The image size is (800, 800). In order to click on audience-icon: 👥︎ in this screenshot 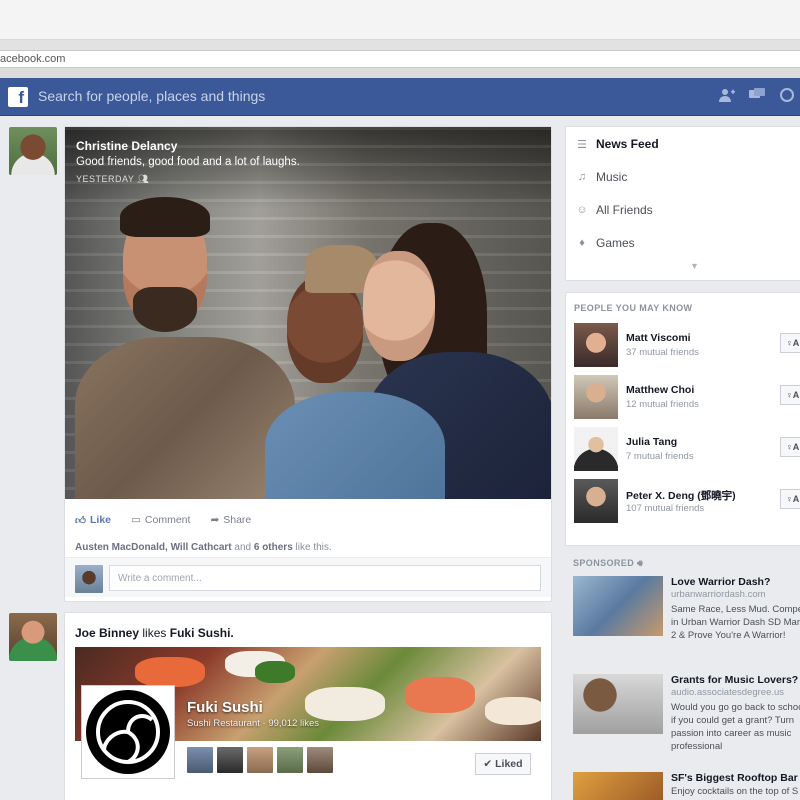, I will do `click(143, 179)`.